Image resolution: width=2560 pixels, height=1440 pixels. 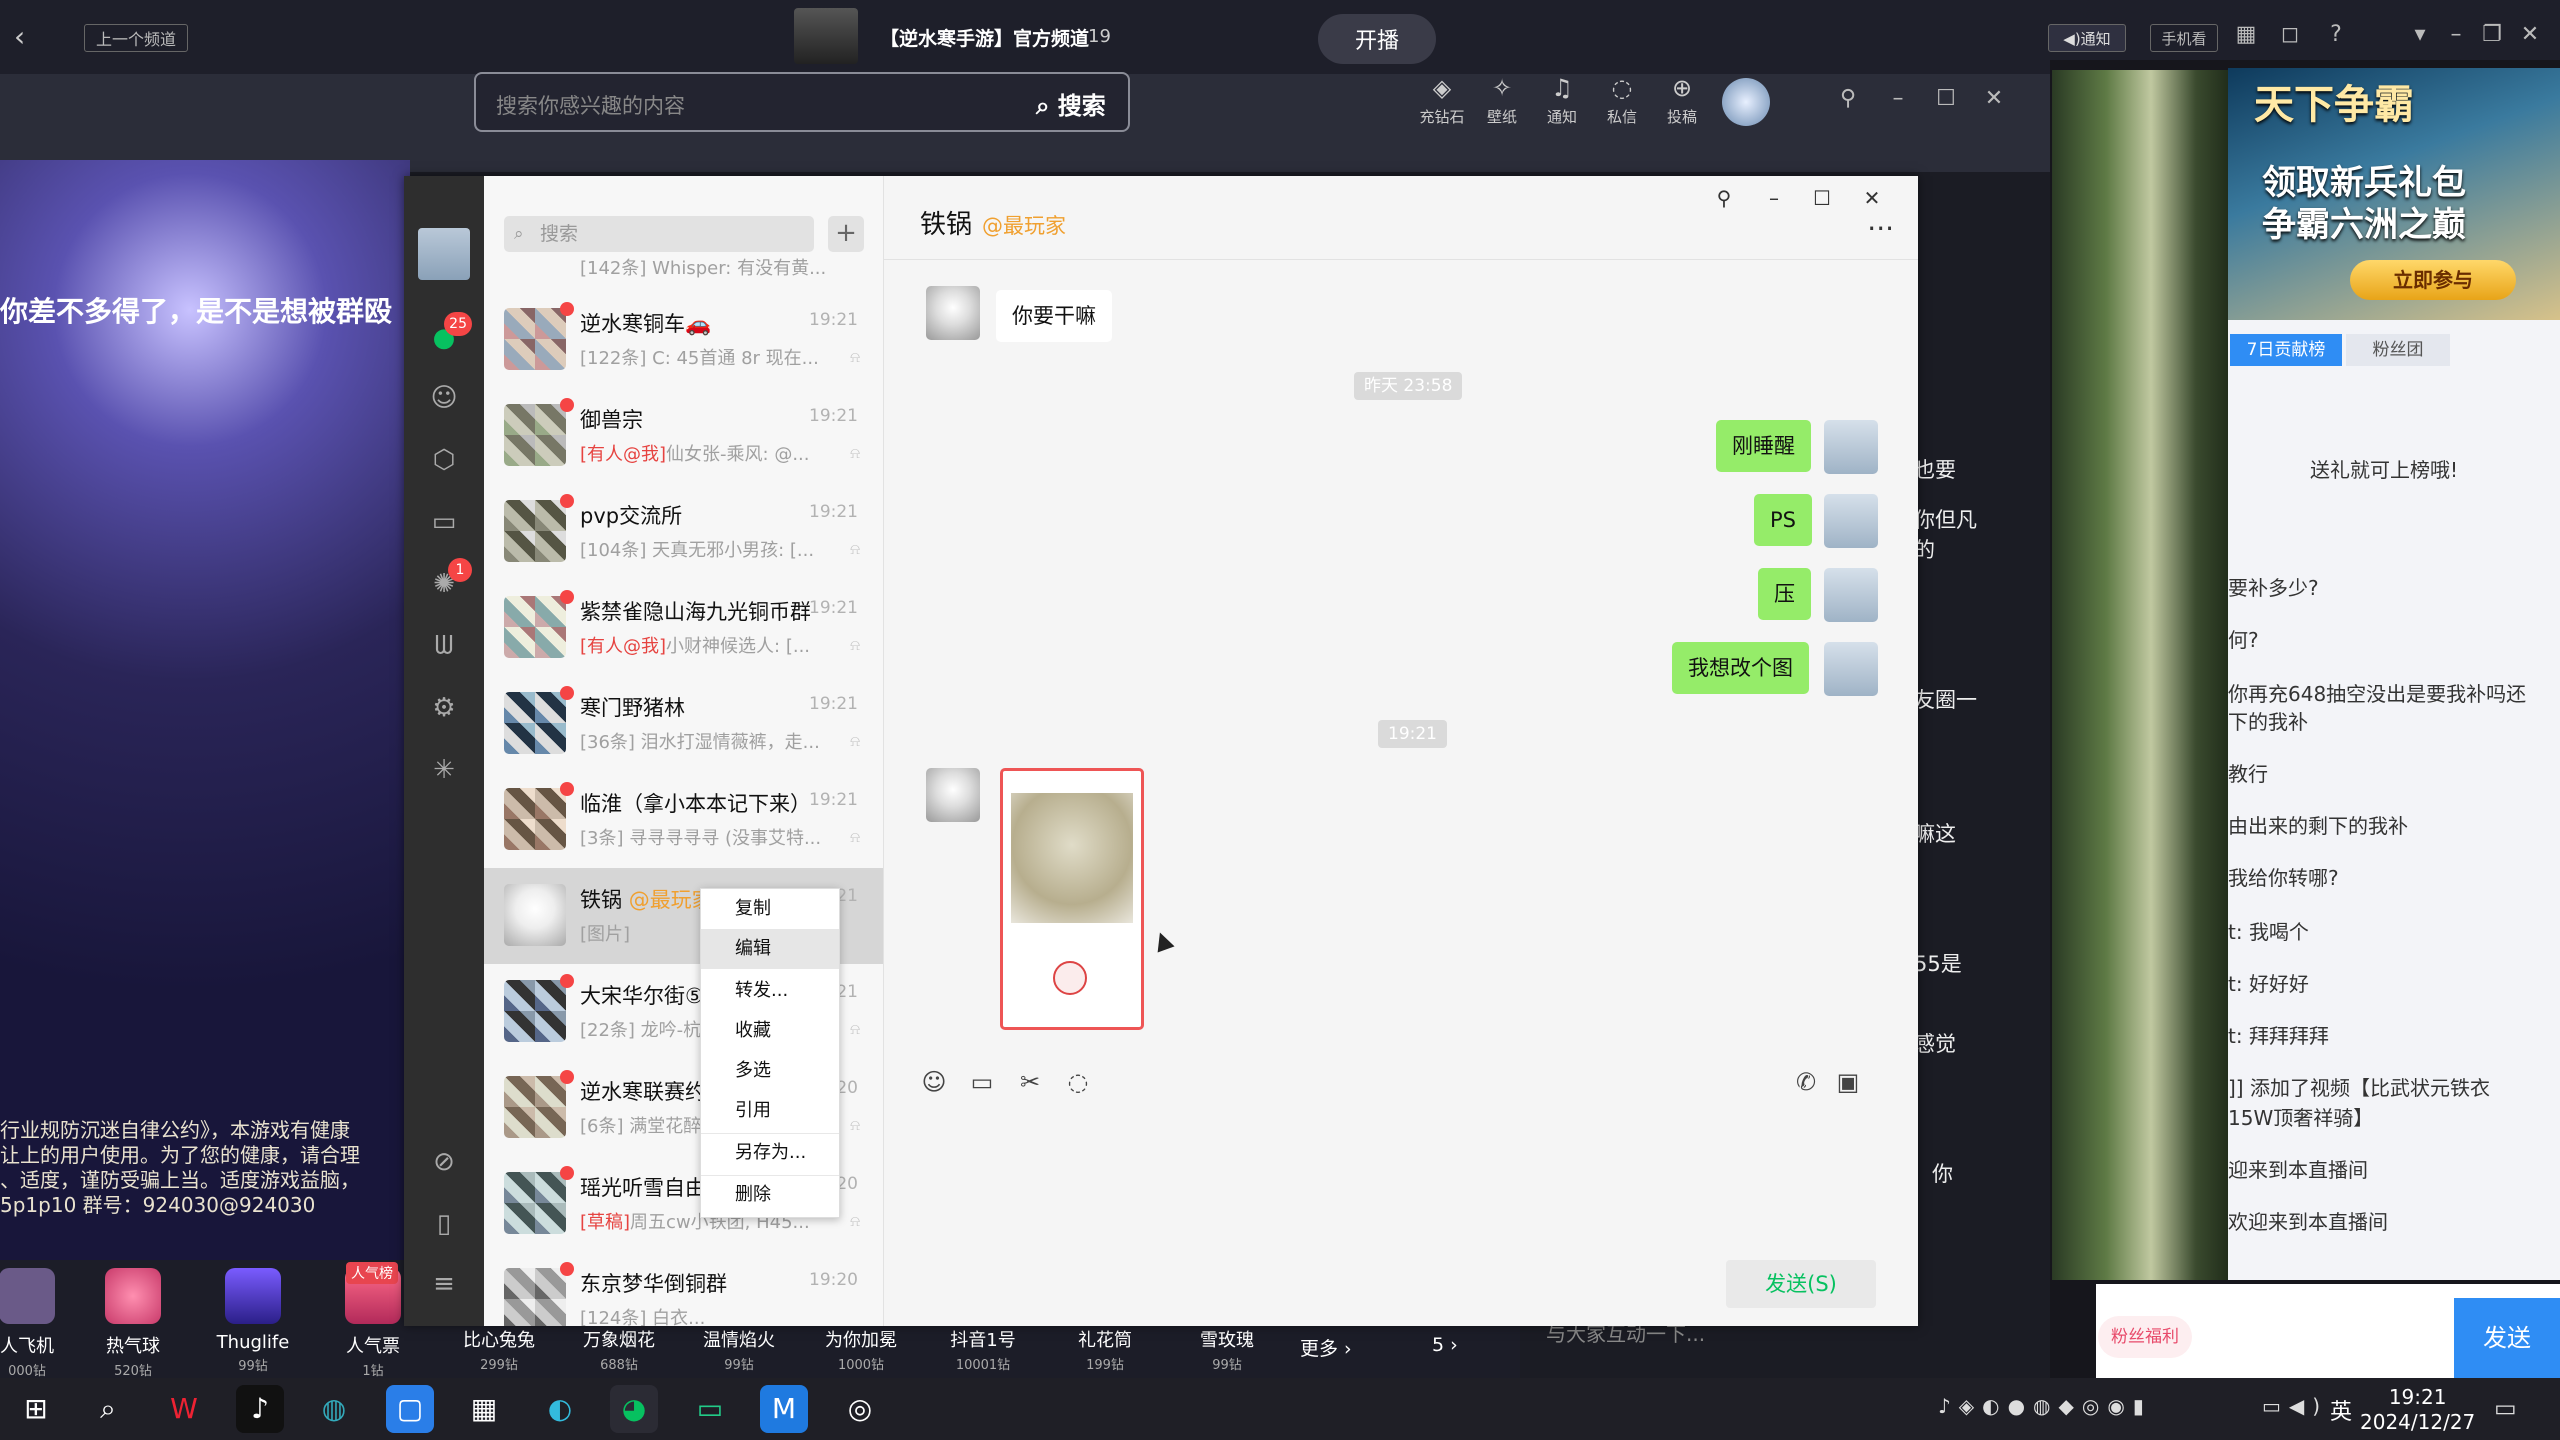 What do you see at coordinates (860, 1409) in the screenshot?
I see `game-client-icon: ◎` at bounding box center [860, 1409].